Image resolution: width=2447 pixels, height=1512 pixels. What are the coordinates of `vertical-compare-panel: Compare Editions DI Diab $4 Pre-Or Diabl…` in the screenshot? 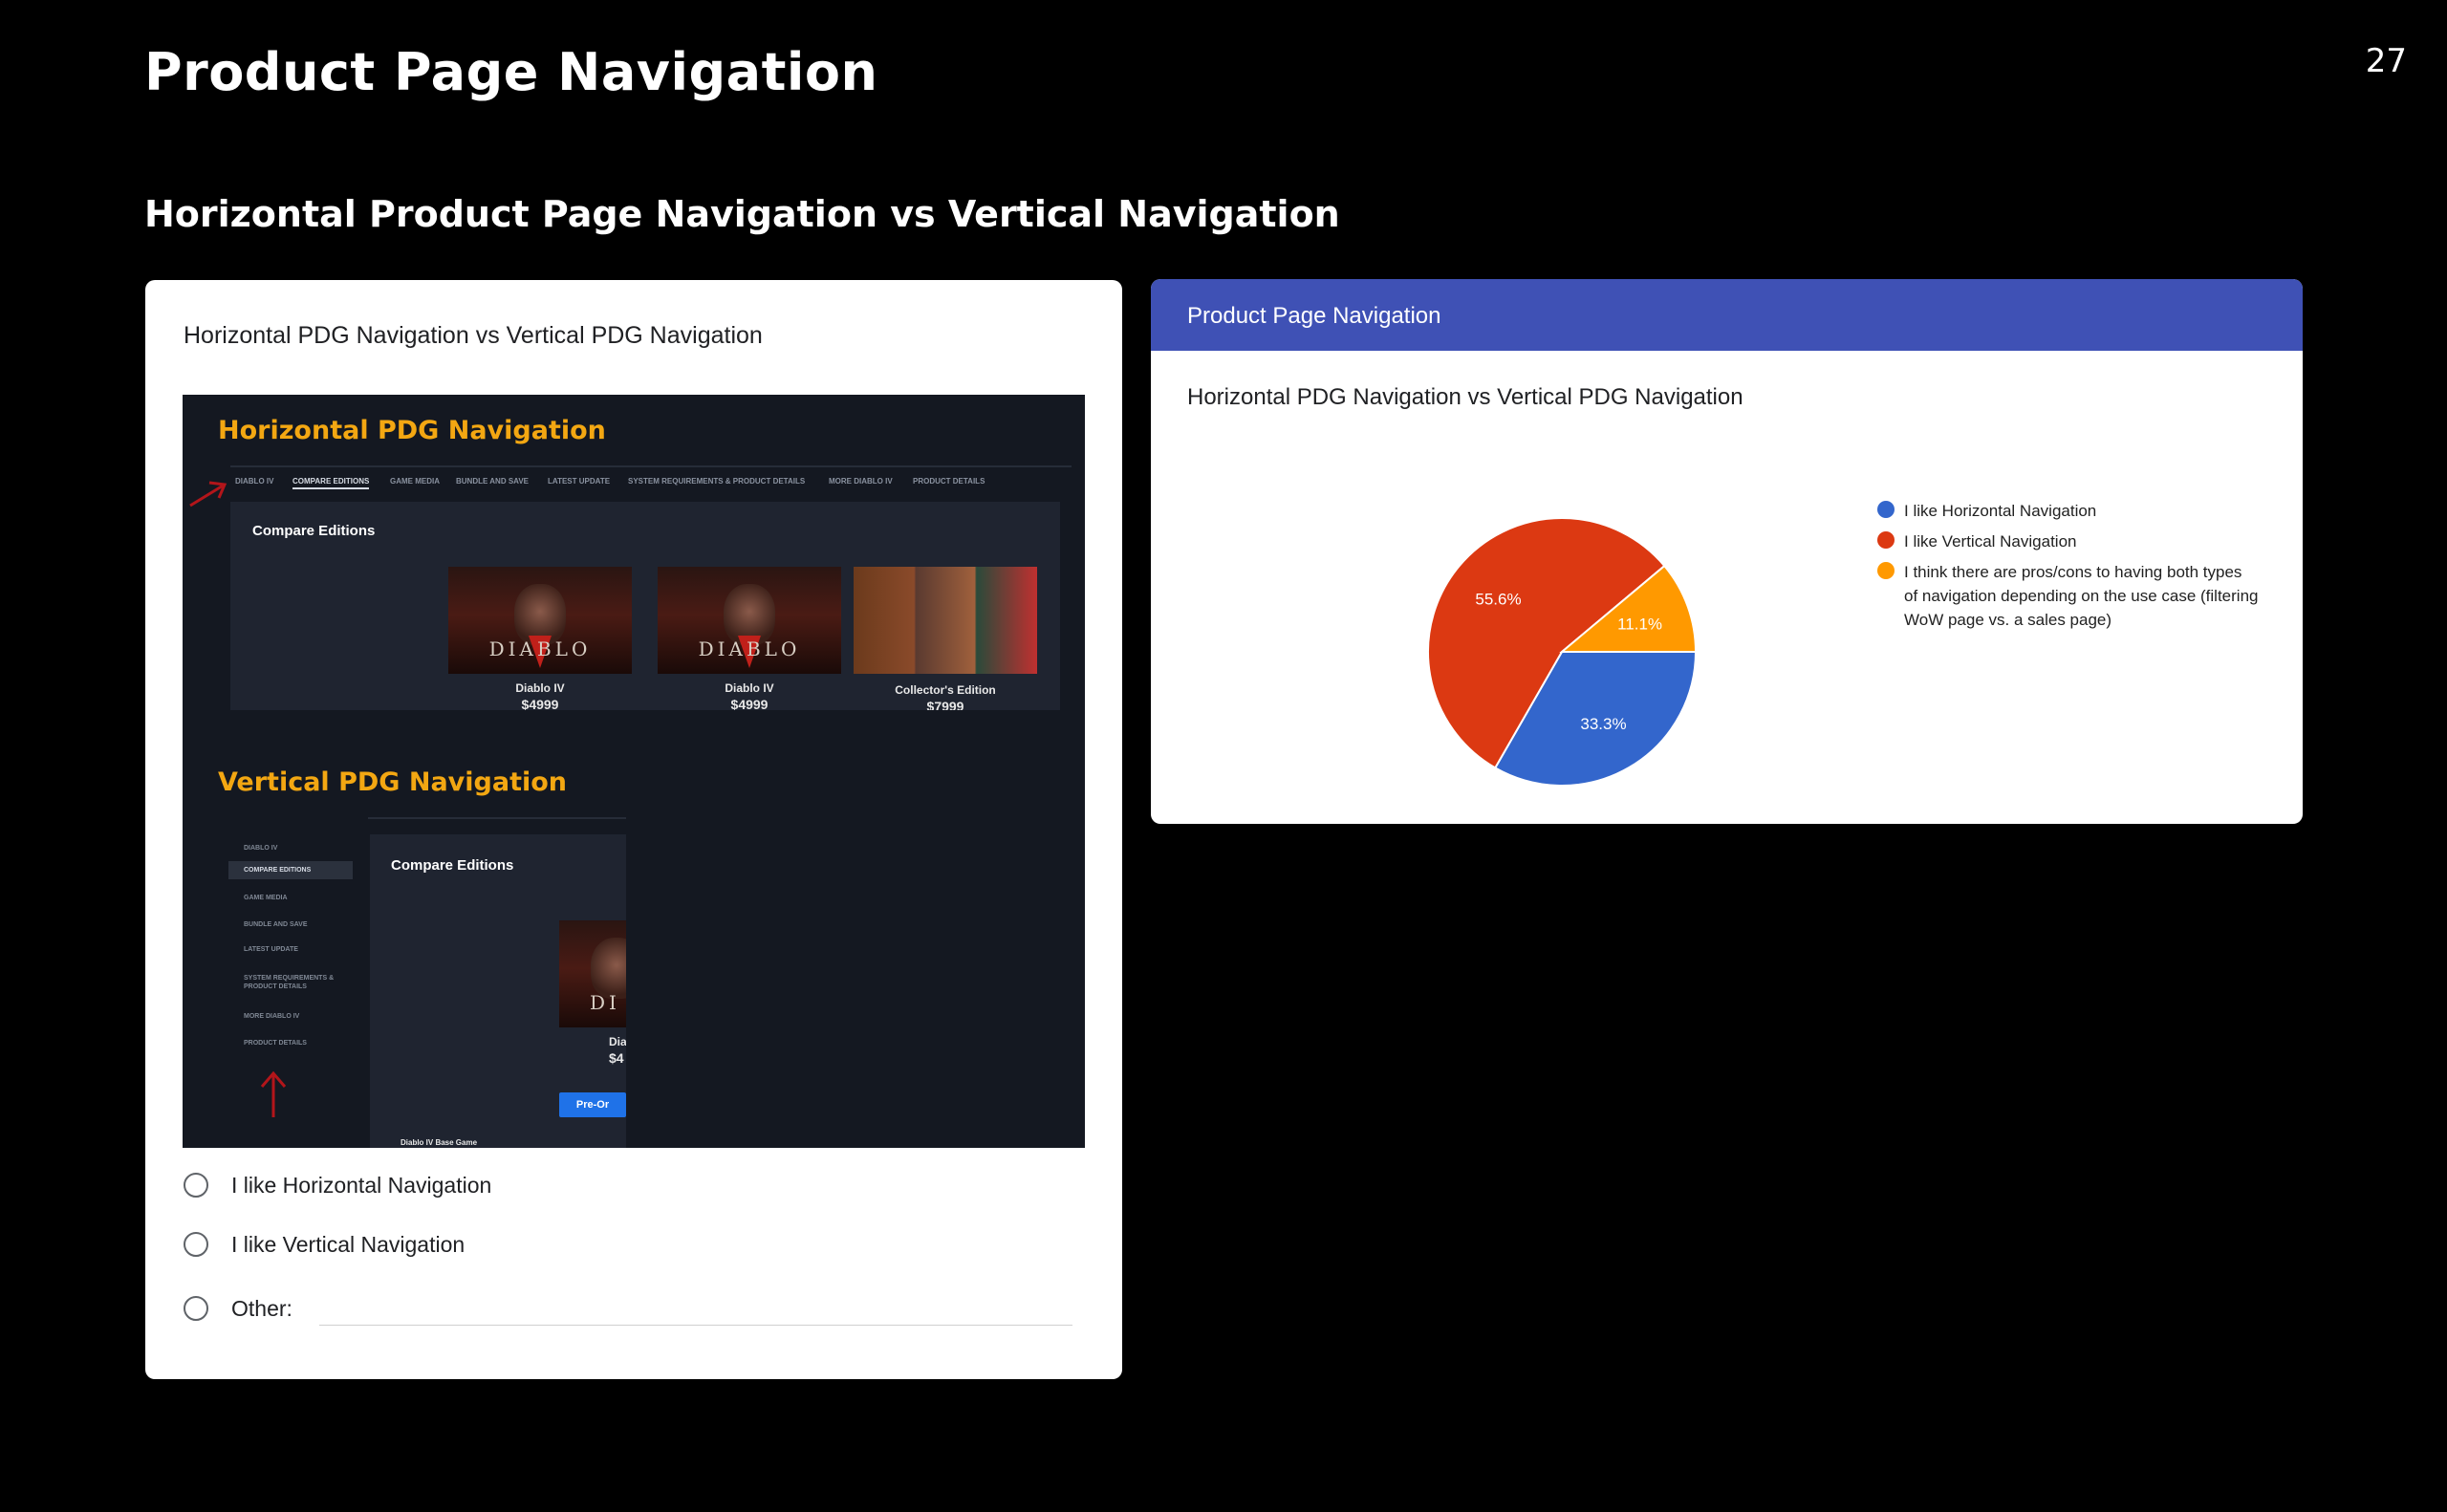 It's located at (502, 991).